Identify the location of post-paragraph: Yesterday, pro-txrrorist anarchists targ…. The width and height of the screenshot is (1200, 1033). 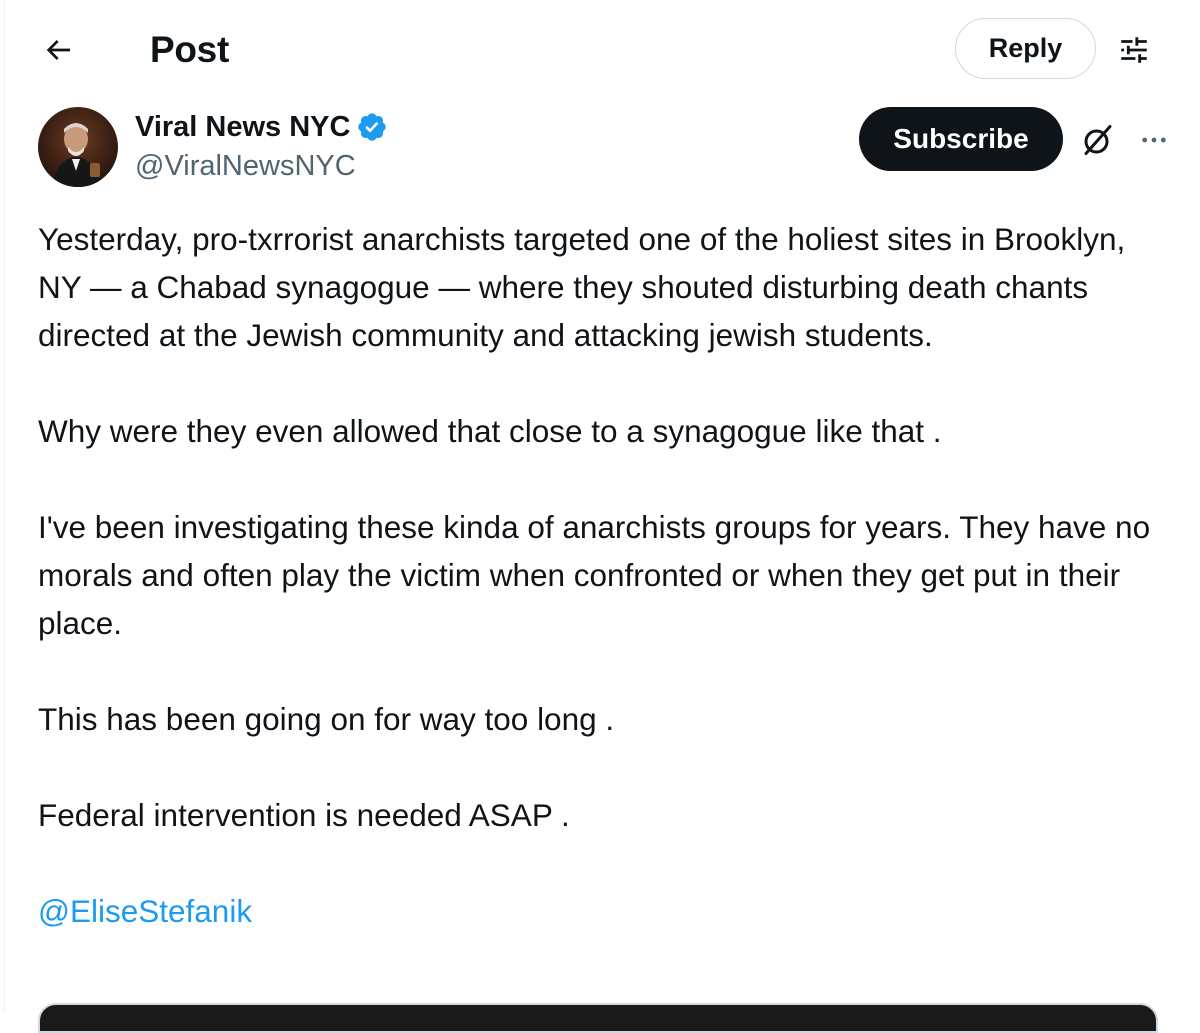
(582, 287).